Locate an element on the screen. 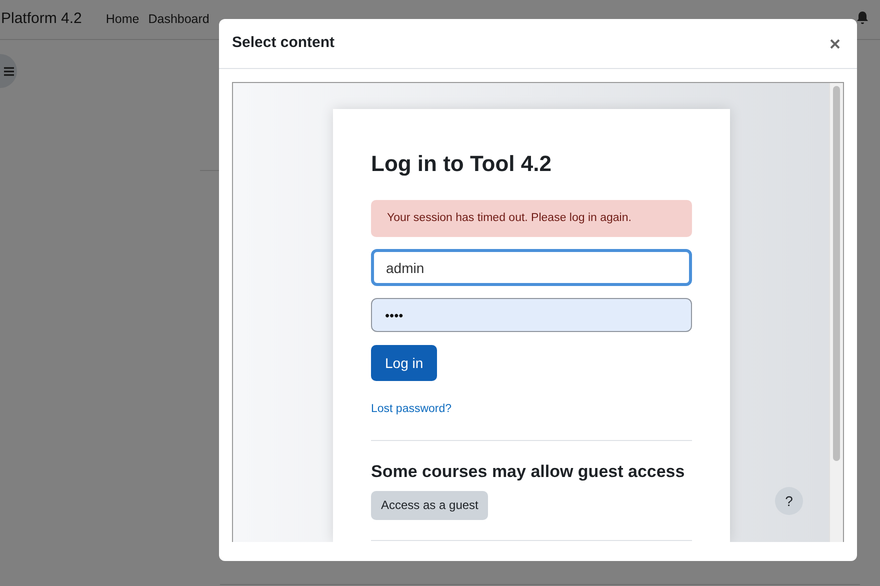  menu-icon is located at coordinates (9, 71).